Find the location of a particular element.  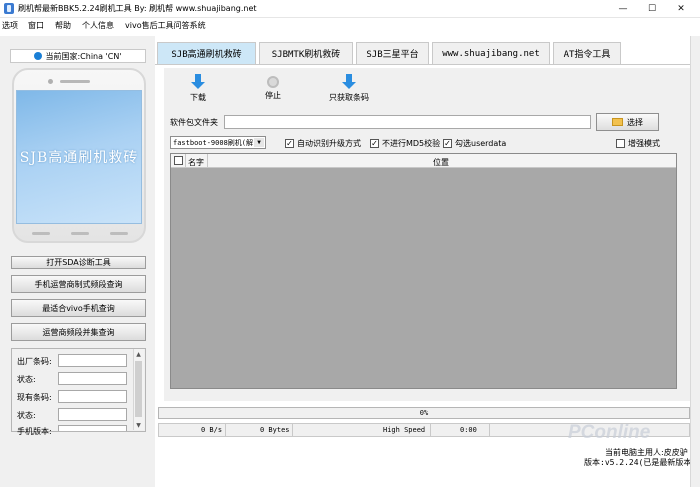

flash-mode-select: fastboot-9008刷机(解 ▼ is located at coordinates (218, 142).